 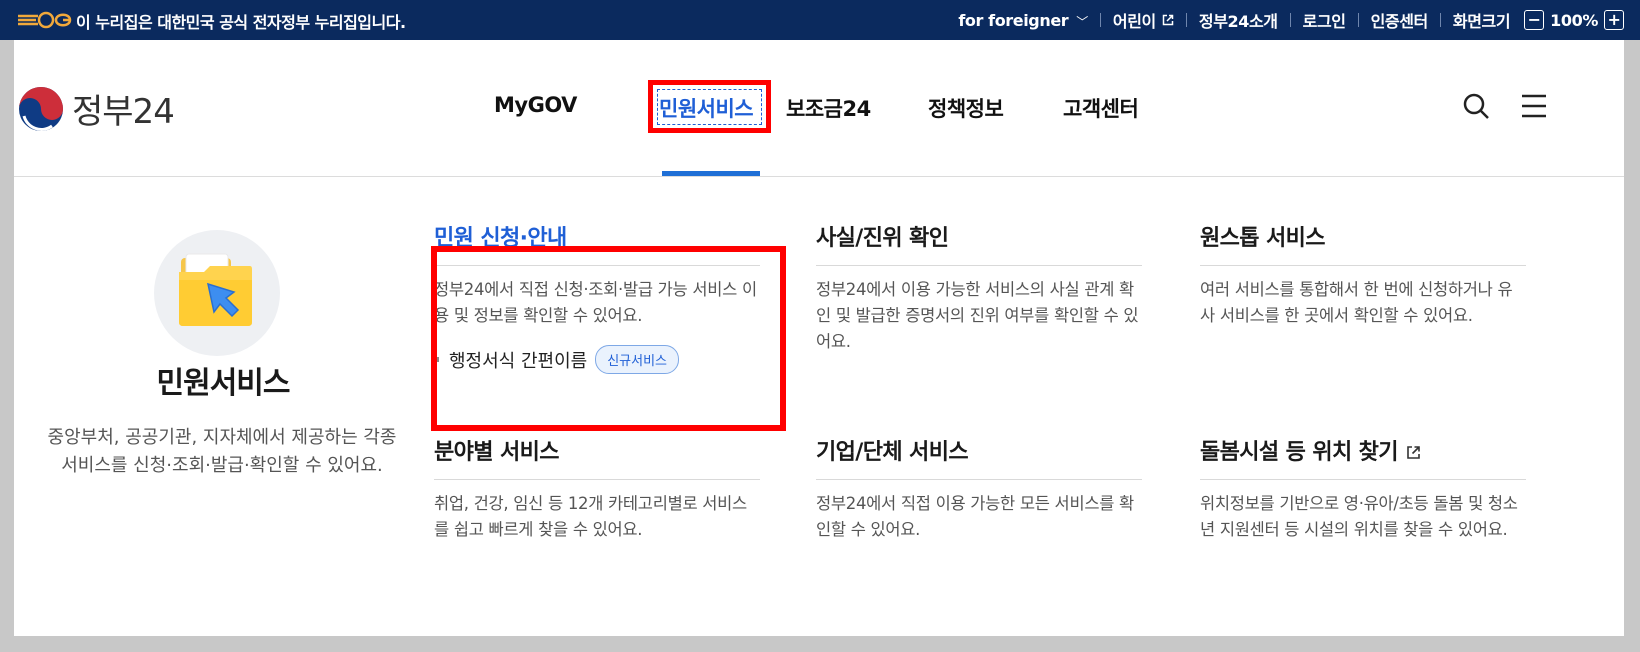 What do you see at coordinates (1263, 236) in the screenshot?
I see `card-title-link: 원스톱 서비스` at bounding box center [1263, 236].